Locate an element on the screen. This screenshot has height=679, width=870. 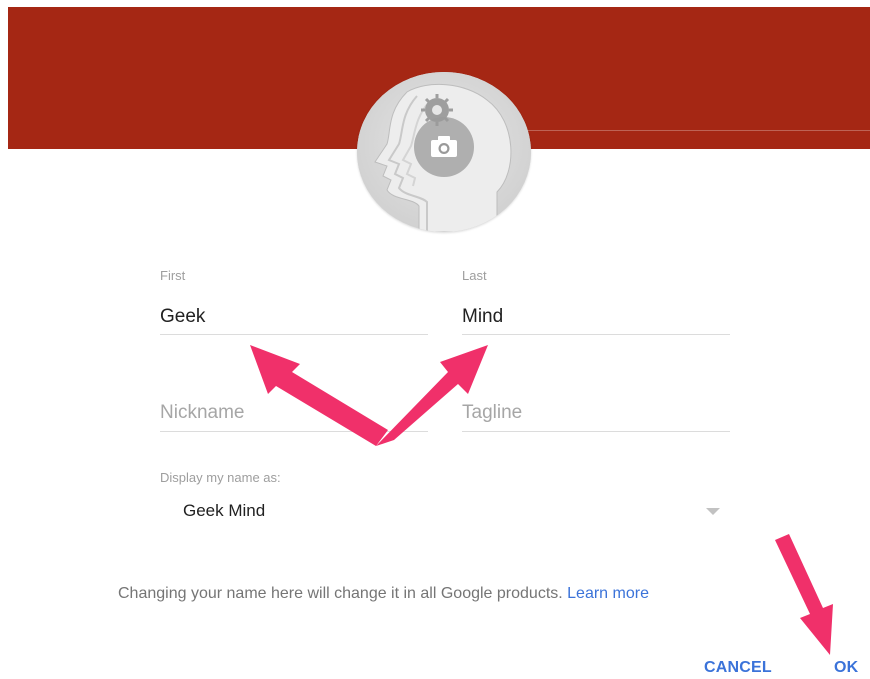
learn-more-link: Learn more is located at coordinates (608, 593).